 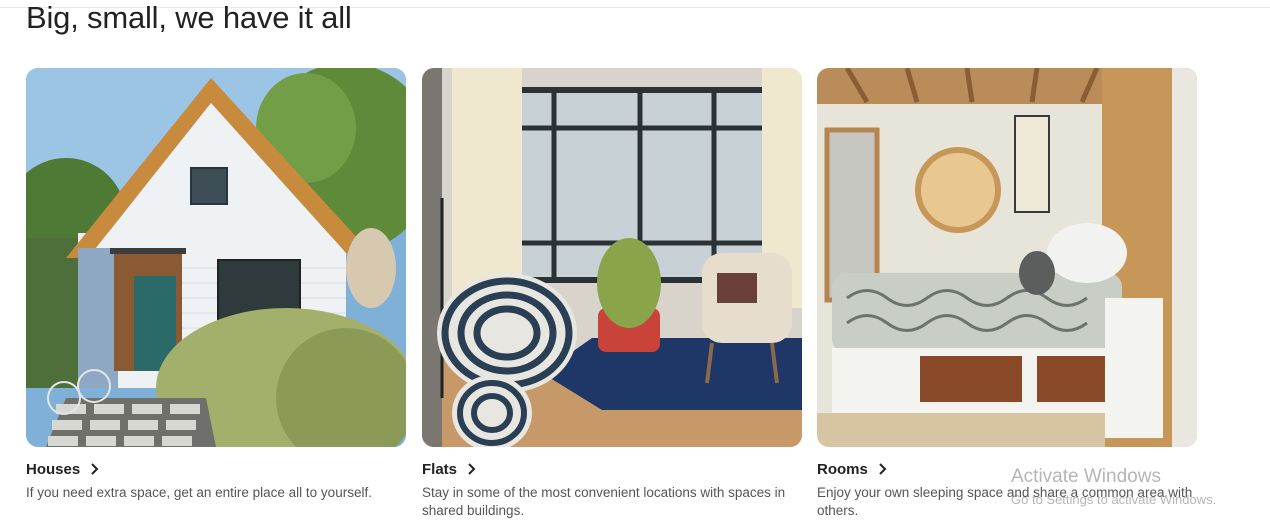 What do you see at coordinates (842, 469) in the screenshot?
I see `card-title-text: Rooms` at bounding box center [842, 469].